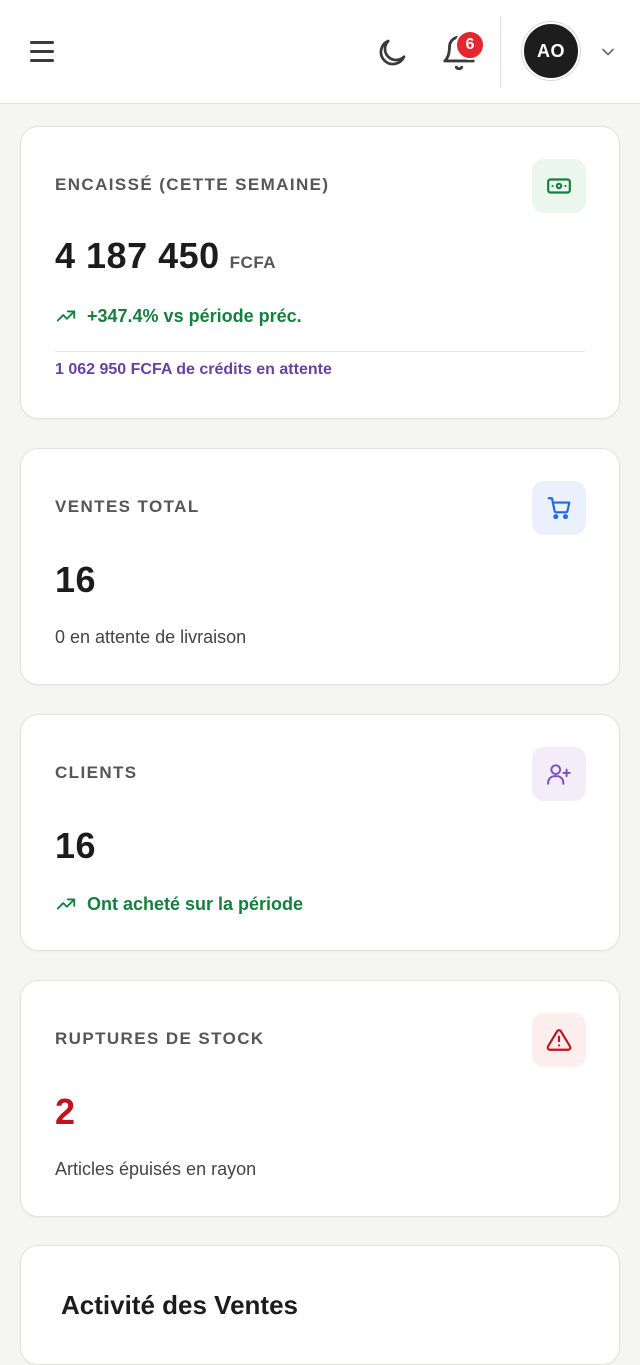  What do you see at coordinates (500, 52) in the screenshot?
I see `header-divider` at bounding box center [500, 52].